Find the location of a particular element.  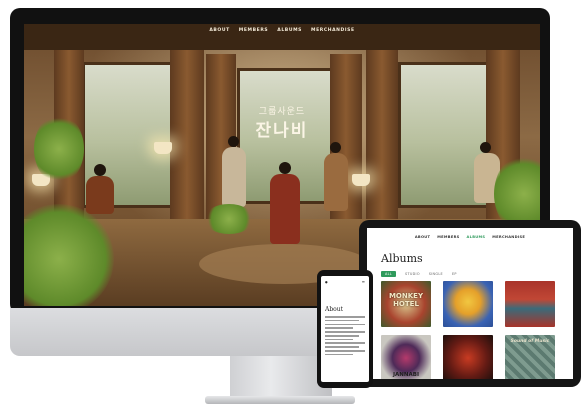

filter-ep: EP is located at coordinates (454, 274).